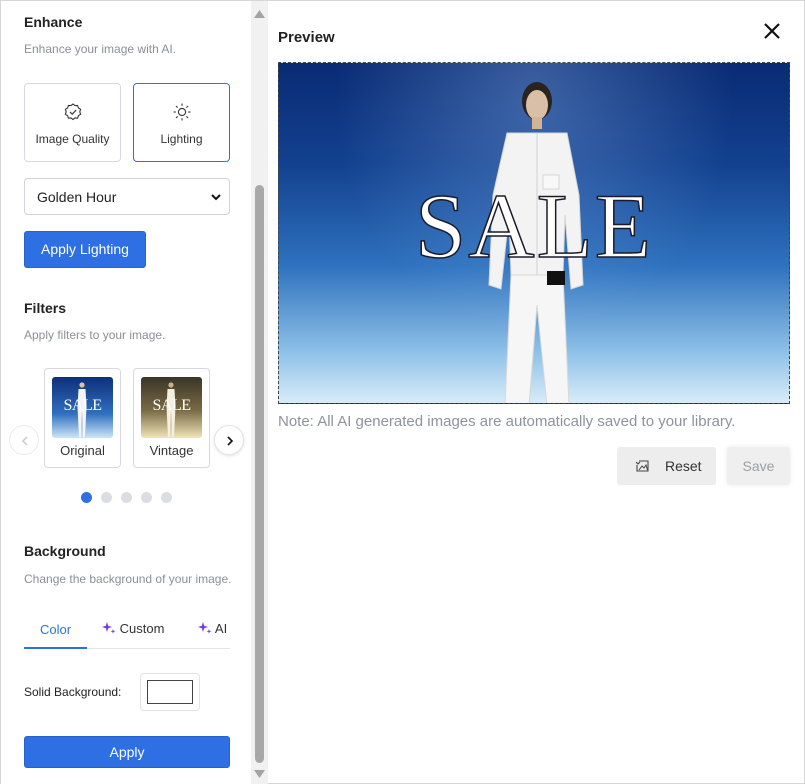 Image resolution: width=805 pixels, height=784 pixels. Describe the element at coordinates (533, 226) in the screenshot. I see `preview-sale-text: SALE` at that location.